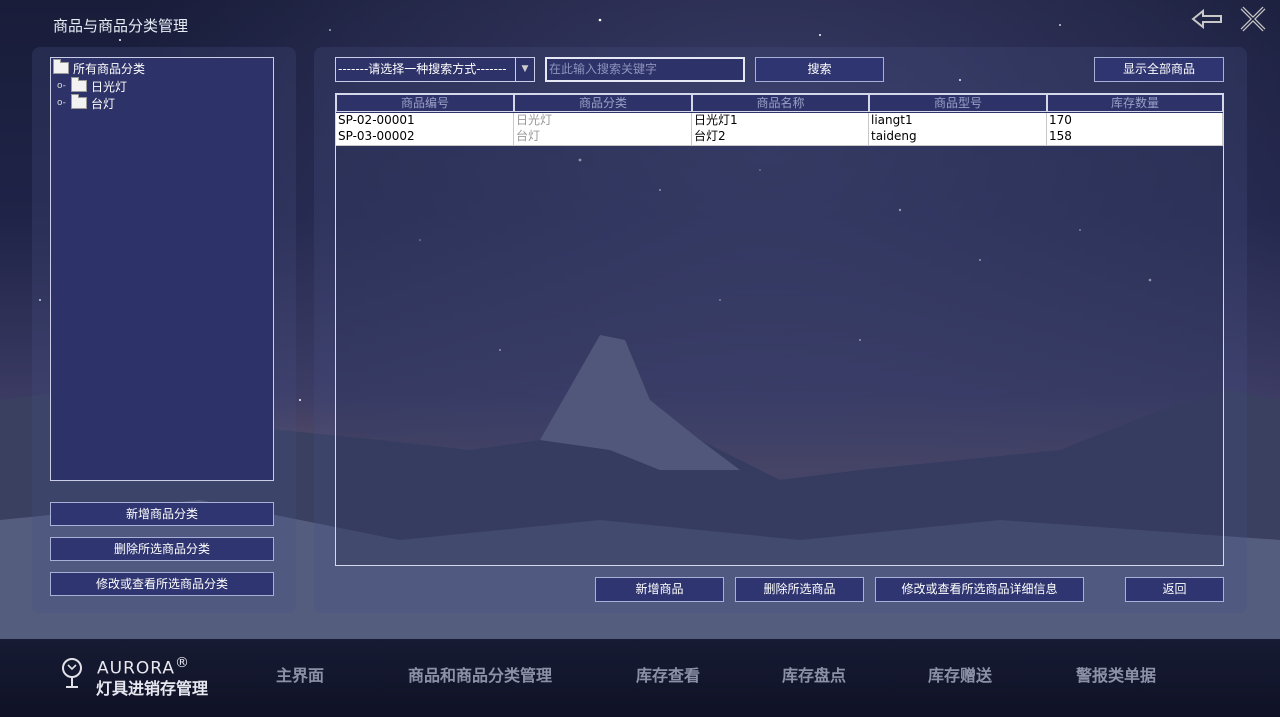 The width and height of the screenshot is (1280, 717). What do you see at coordinates (425, 121) in the screenshot?
I see `cell-code: SP-02-00001` at bounding box center [425, 121].